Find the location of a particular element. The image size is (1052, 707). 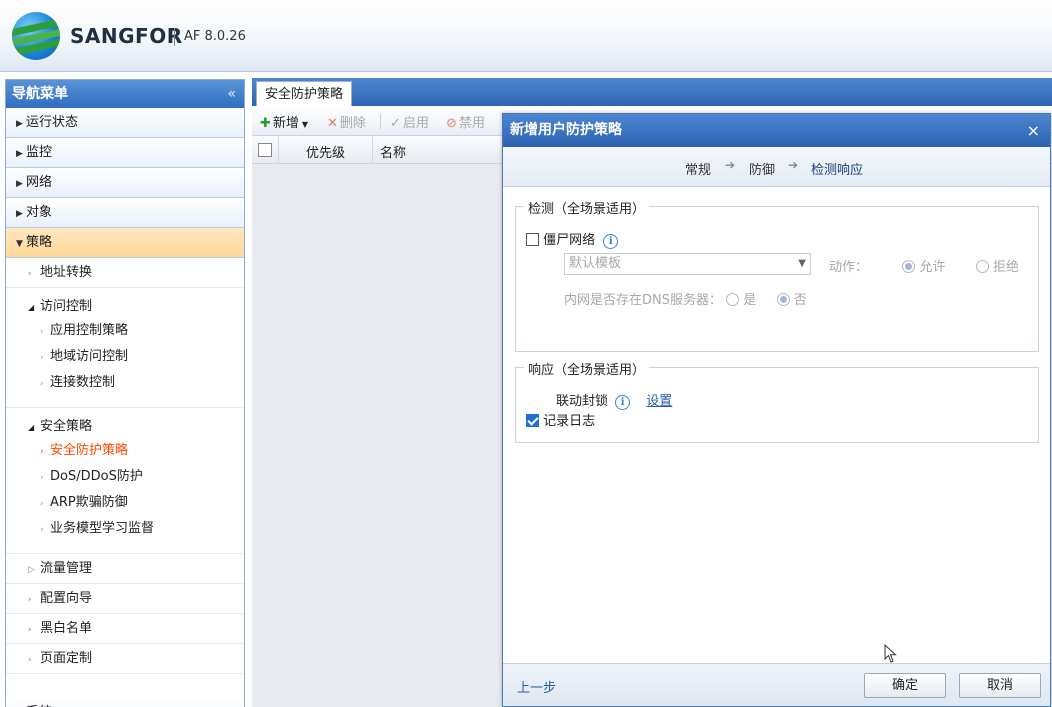

sidebar-item-monitor: ▶ 监控 is located at coordinates (125, 153).